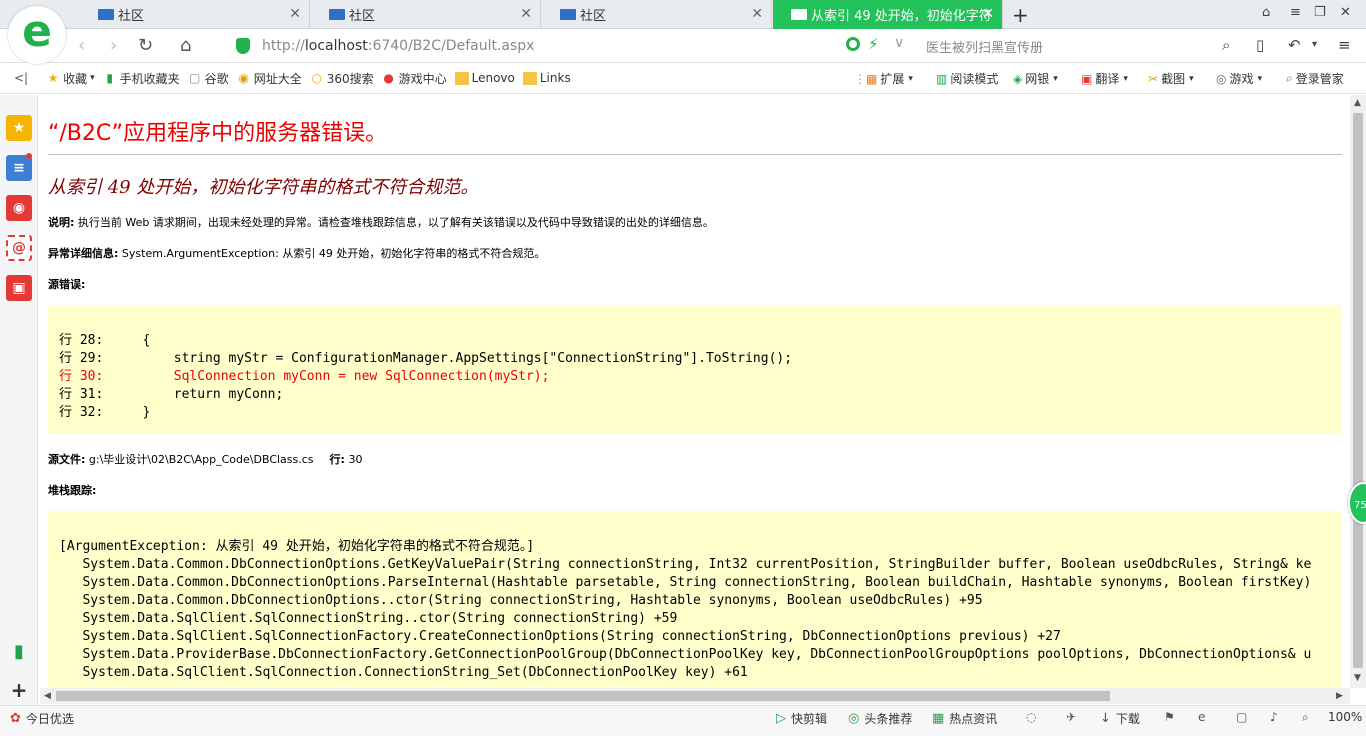 The width and height of the screenshot is (1366, 736). Describe the element at coordinates (1320, 12) in the screenshot. I see `restore-icon: ❐` at that location.